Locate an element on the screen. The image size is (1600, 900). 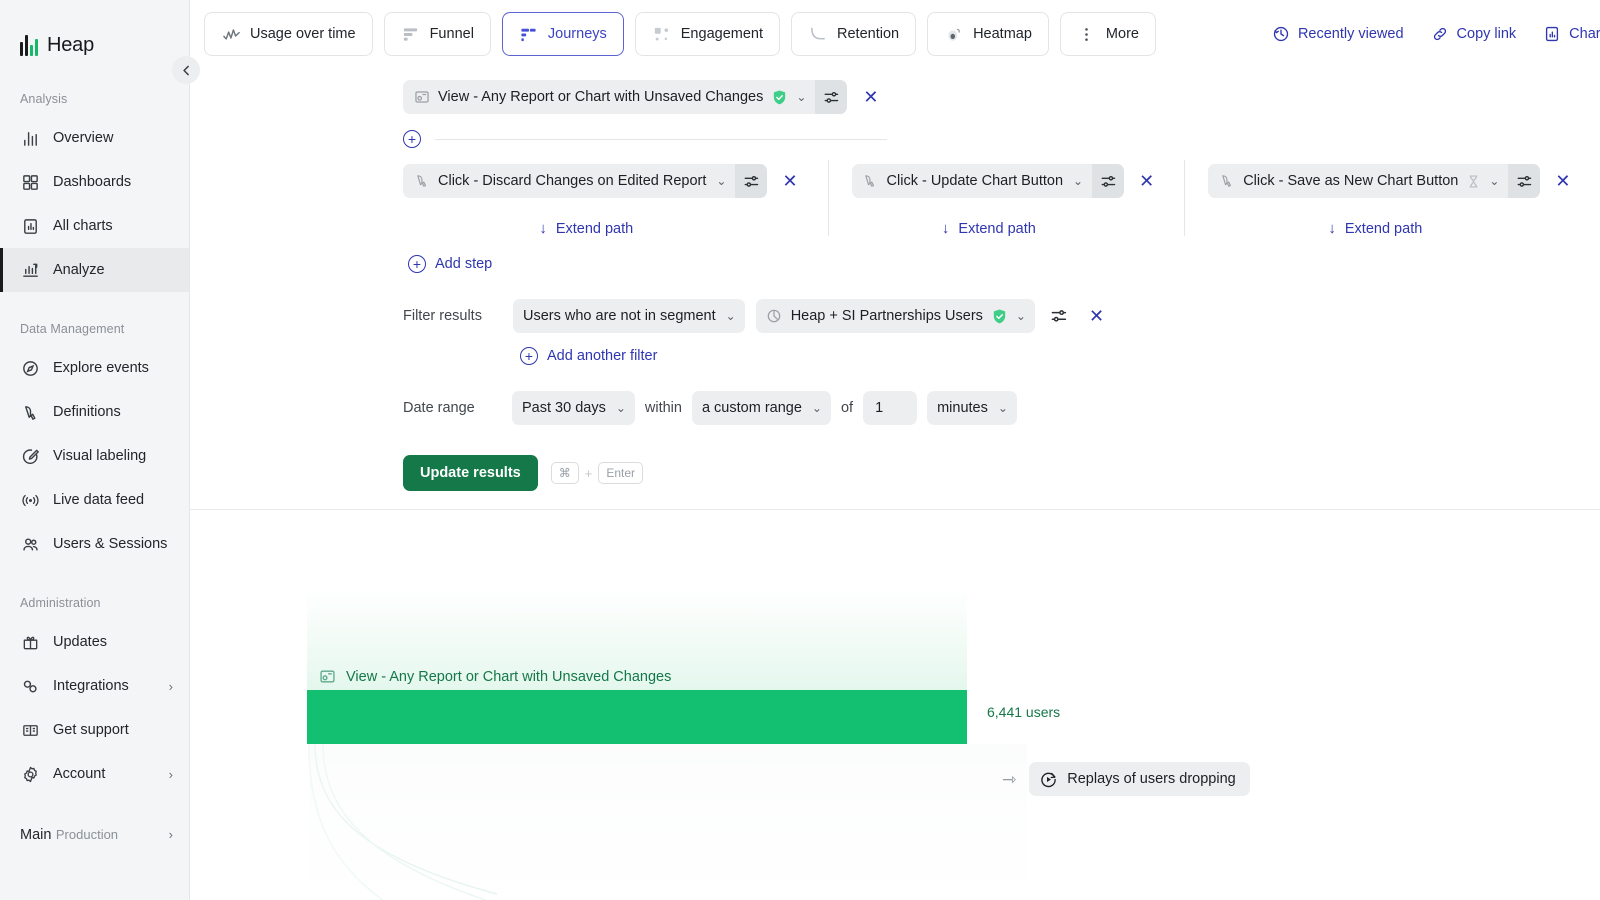
sidebar-item-label: Dashboards is located at coordinates (92, 182).